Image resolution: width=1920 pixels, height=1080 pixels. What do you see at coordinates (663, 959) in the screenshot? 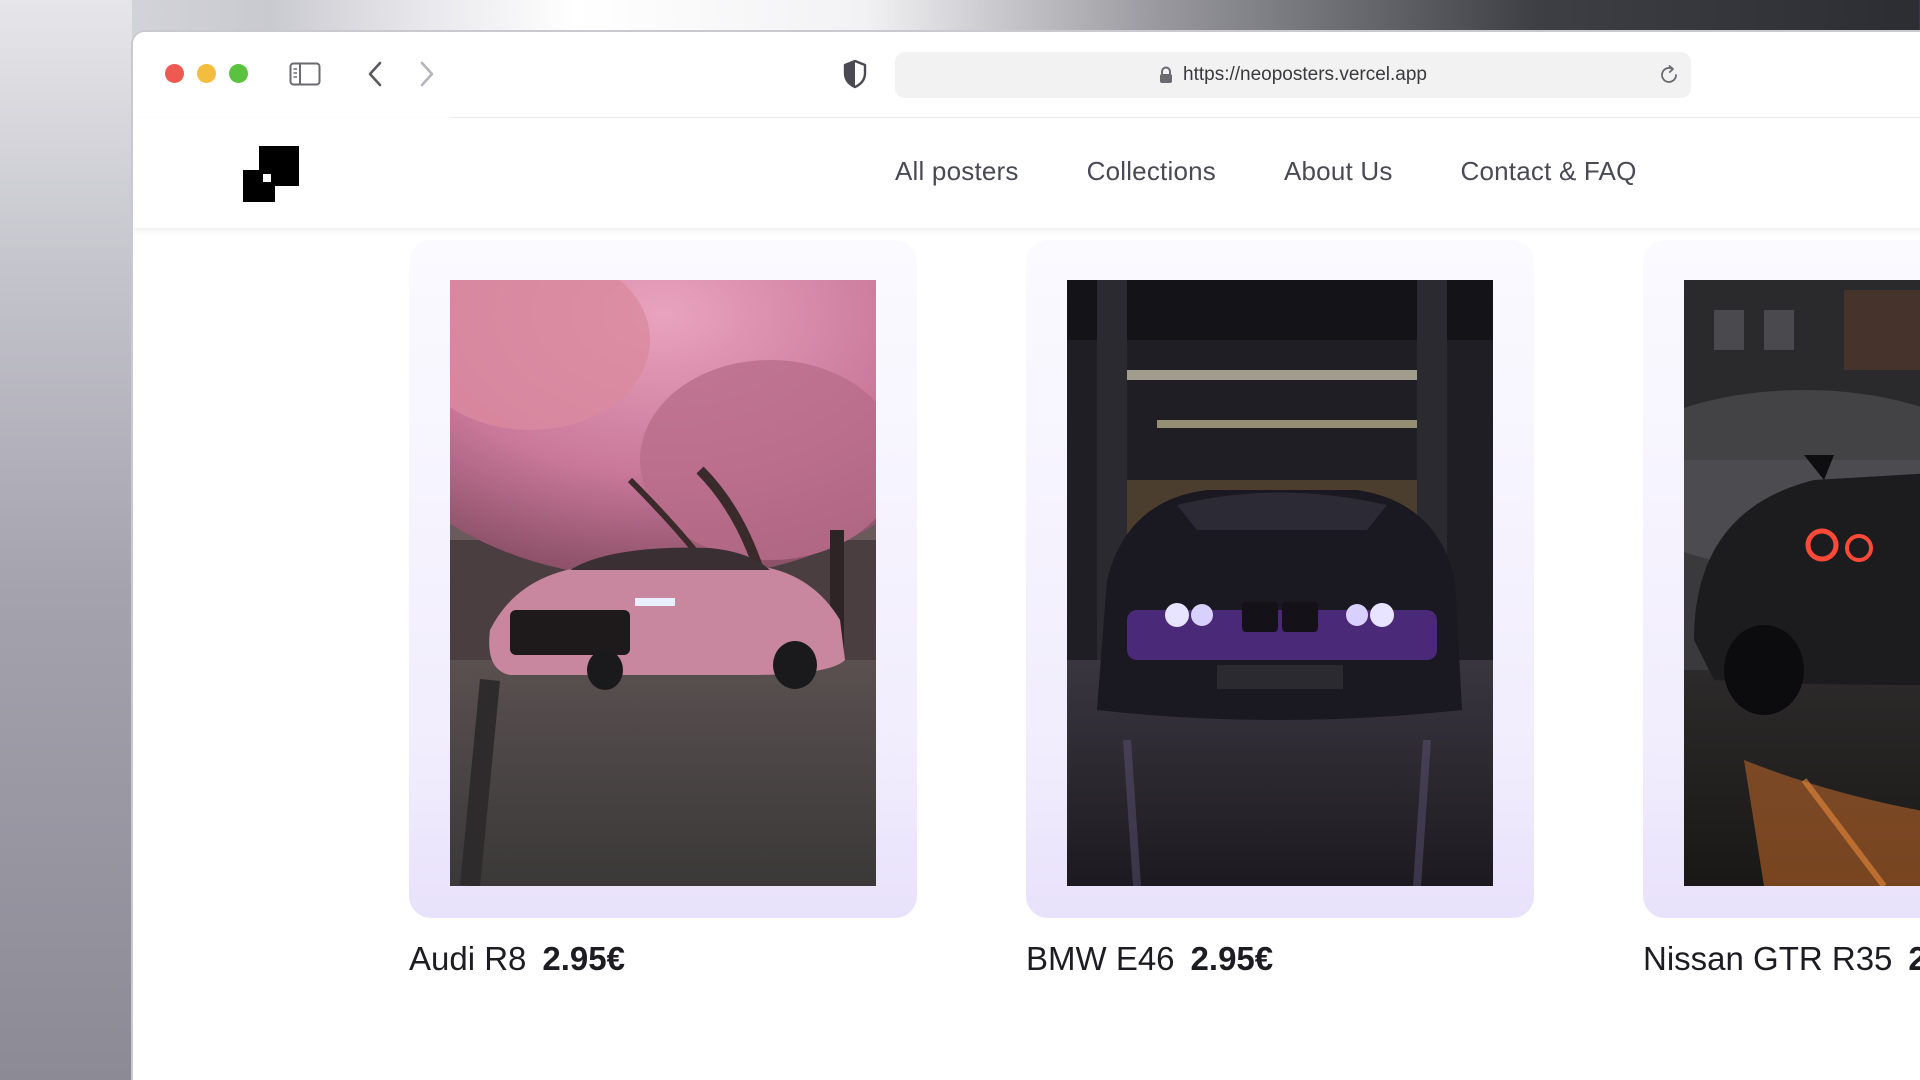
I see `product-caption: Audi R8 2.95€` at bounding box center [663, 959].